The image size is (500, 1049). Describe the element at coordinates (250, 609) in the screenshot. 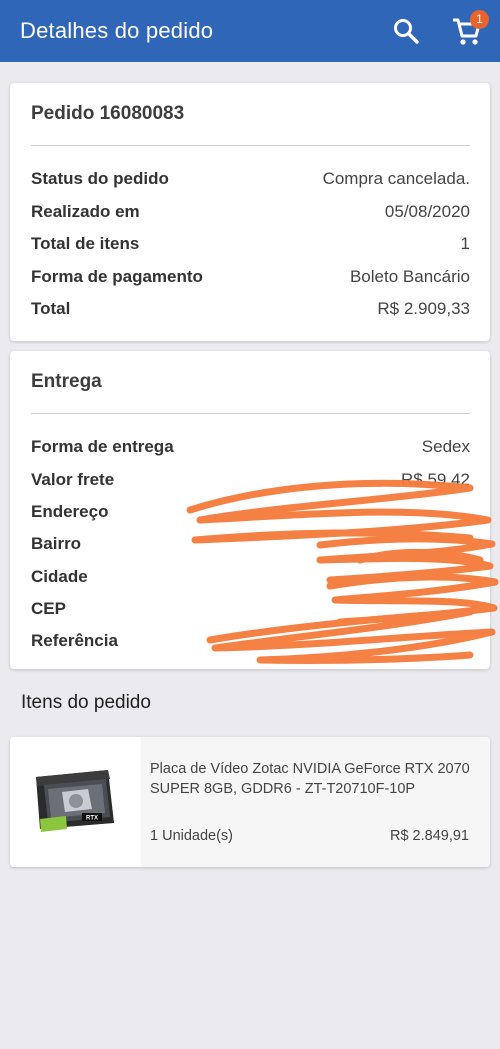

I see `zipcode-row: CEP` at that location.